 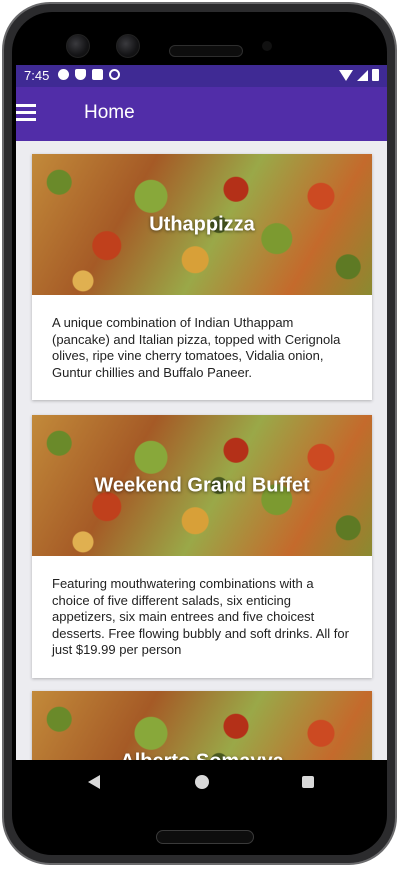 I want to click on card-title: Weekend Grand Buffet, so click(x=202, y=485).